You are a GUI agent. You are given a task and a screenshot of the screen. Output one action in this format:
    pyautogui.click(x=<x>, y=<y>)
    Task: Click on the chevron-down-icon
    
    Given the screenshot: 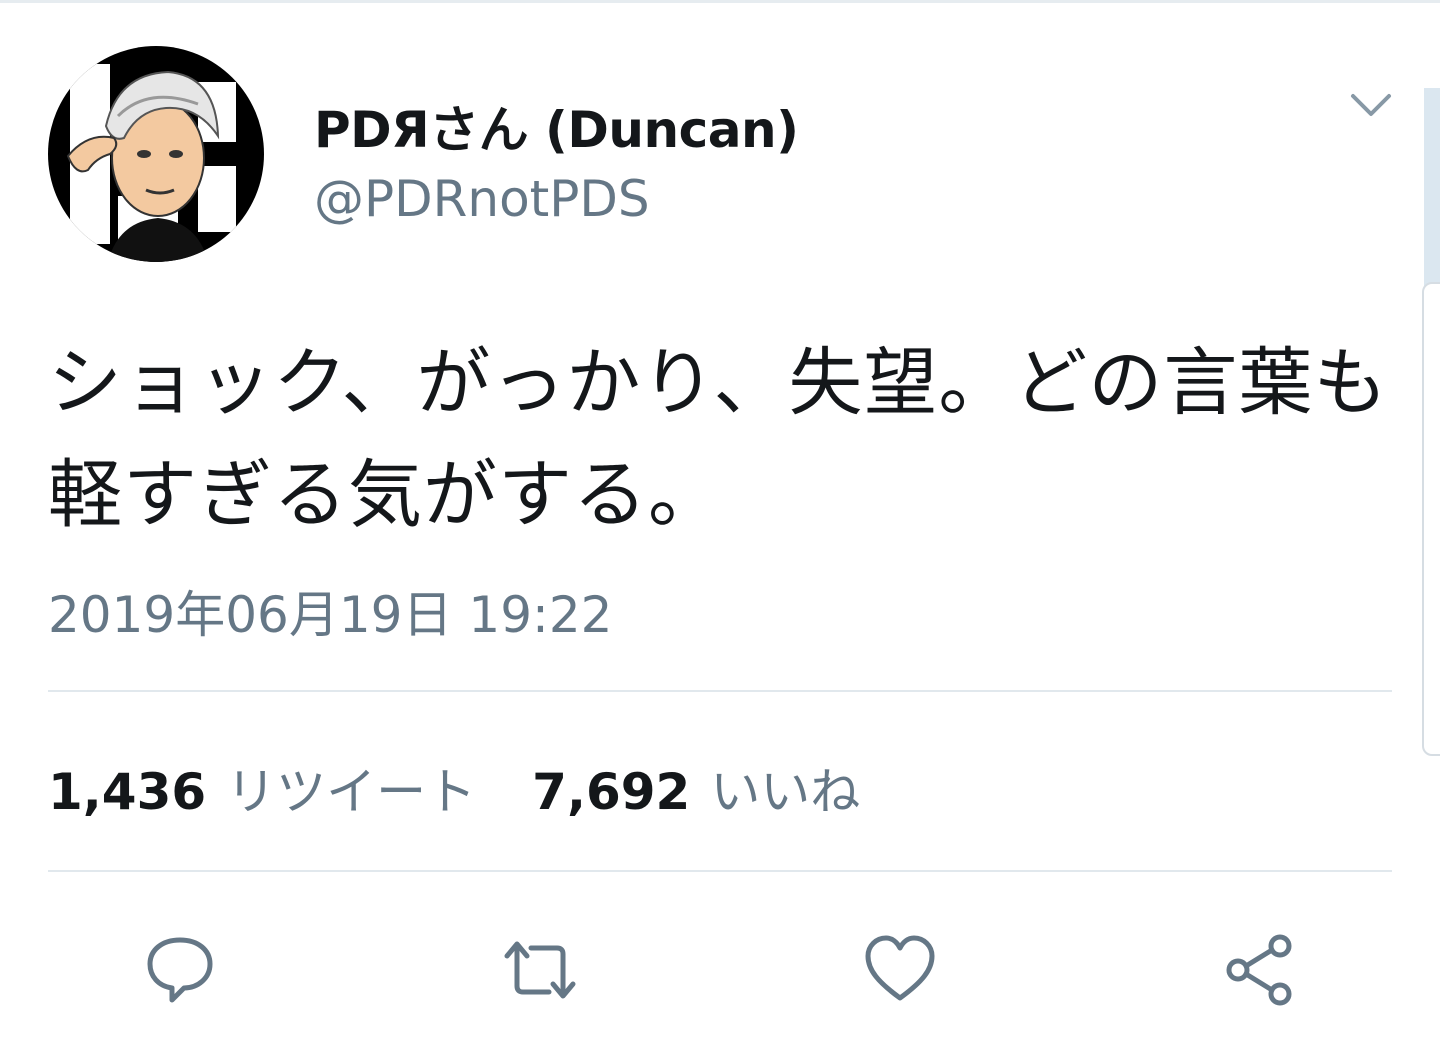 What is the action you would take?
    pyautogui.click(x=1371, y=106)
    